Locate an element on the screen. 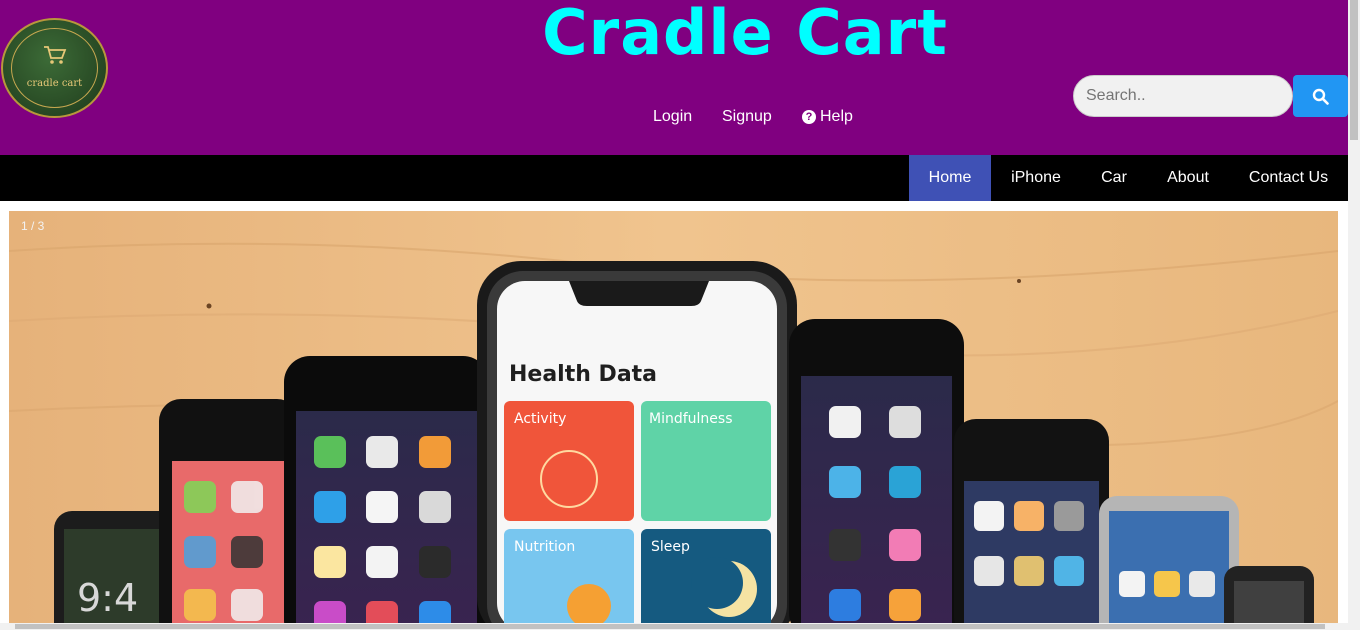 The width and height of the screenshot is (1360, 630). site-title: Cradle Cart is located at coordinates (745, 34).